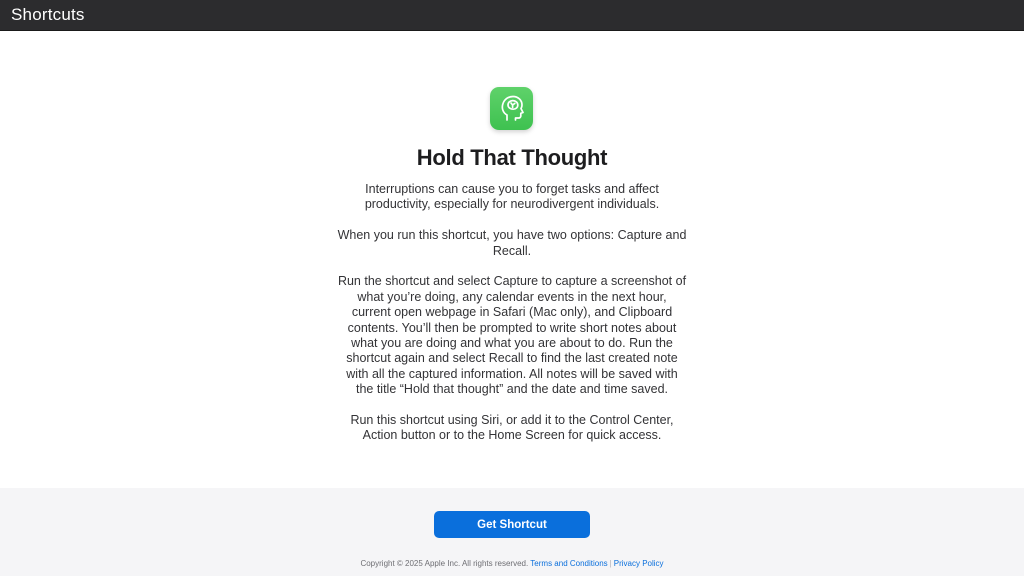  Describe the element at coordinates (48, 14) in the screenshot. I see `window-title: Shortcuts` at that location.